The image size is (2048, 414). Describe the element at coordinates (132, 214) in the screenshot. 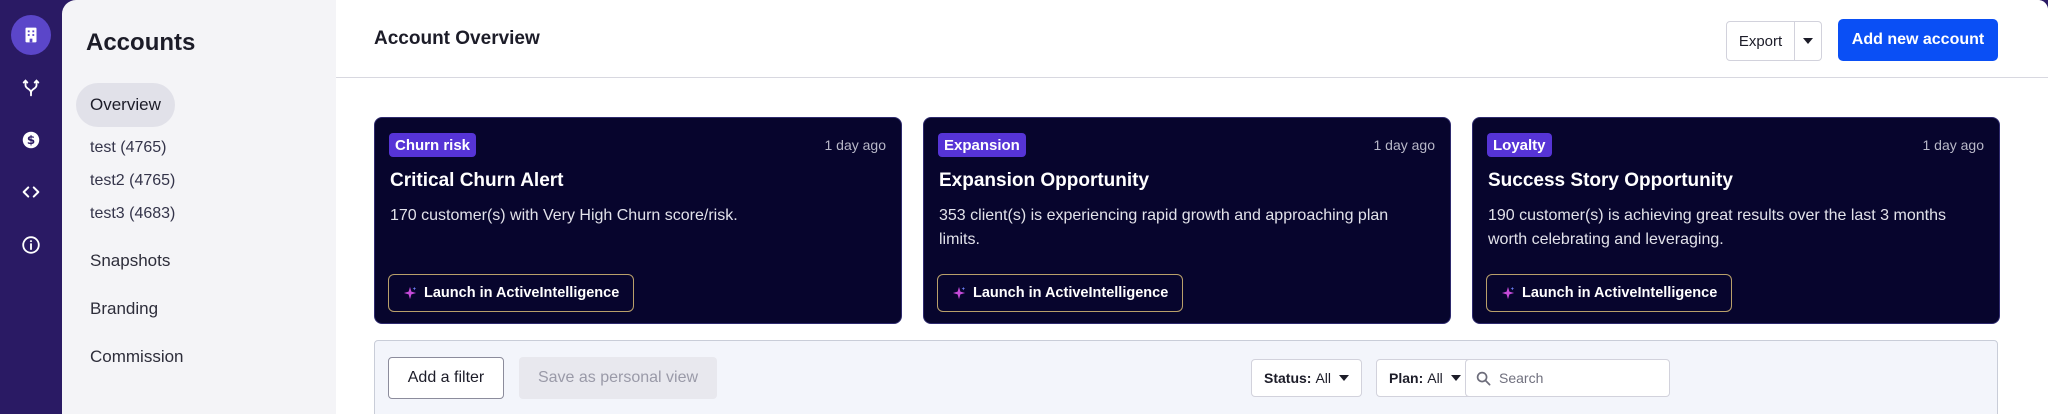

I see `sidebar-view-test3: test3 (4683)` at that location.